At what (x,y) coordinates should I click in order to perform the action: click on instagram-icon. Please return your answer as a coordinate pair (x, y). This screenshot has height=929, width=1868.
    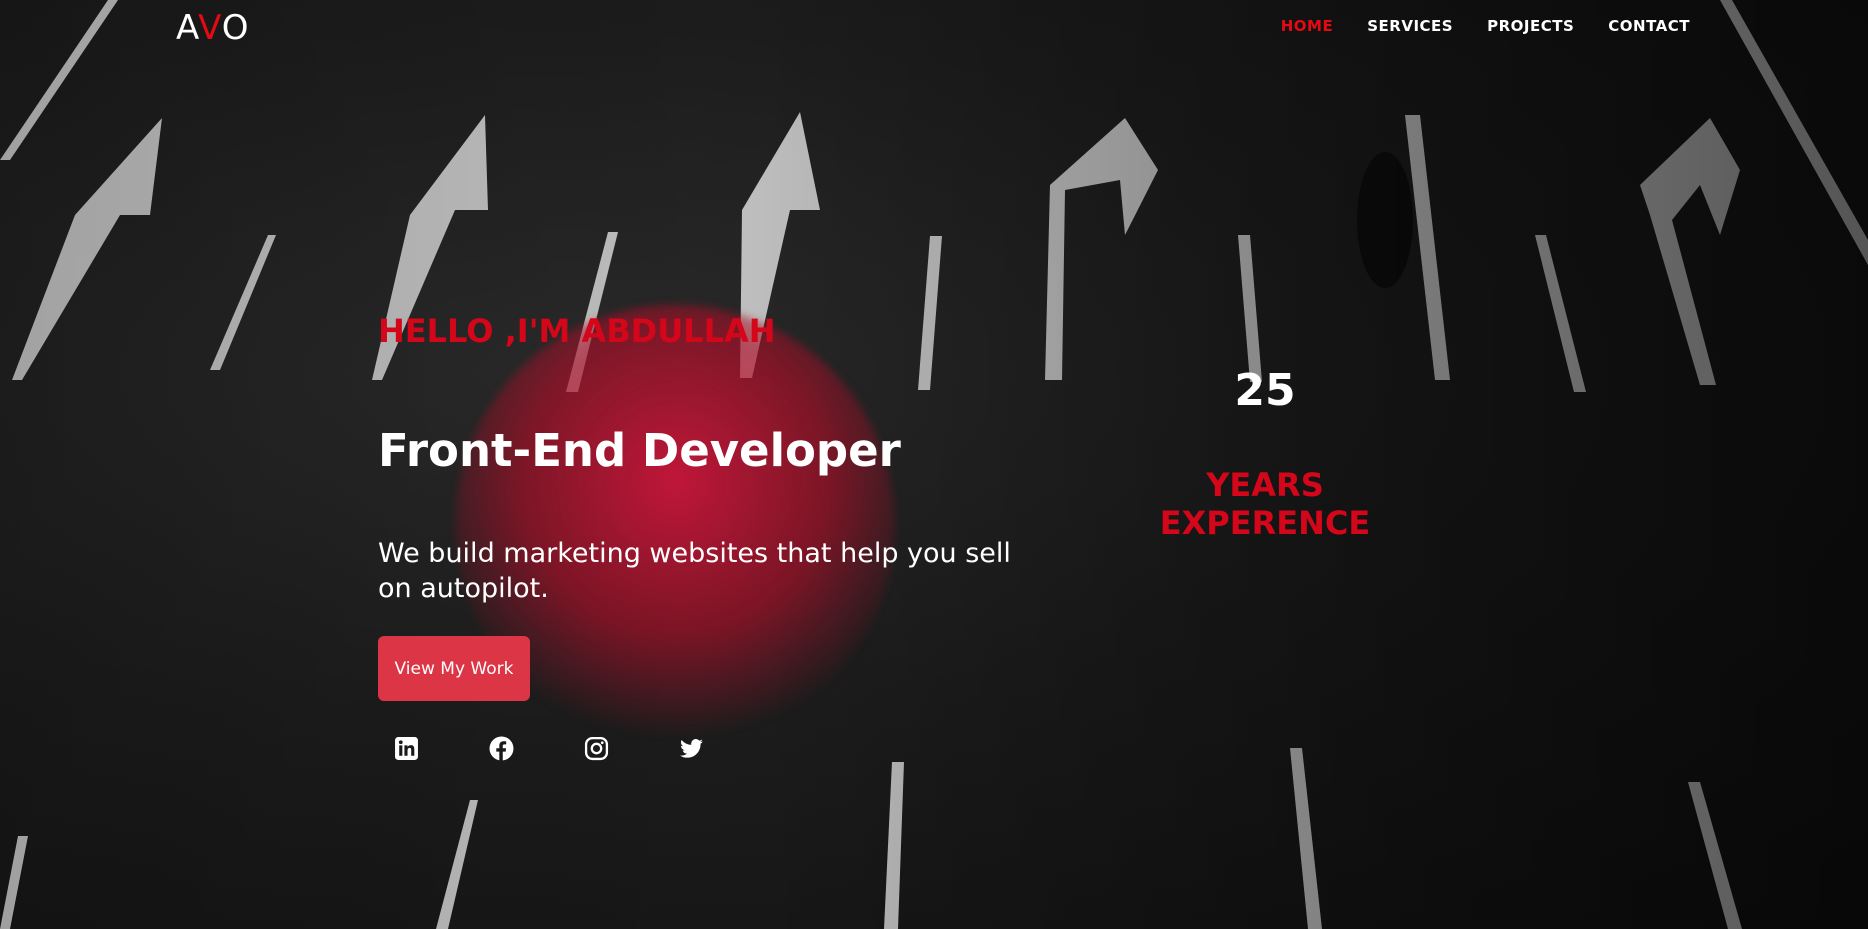
    Looking at the image, I should click on (596, 748).